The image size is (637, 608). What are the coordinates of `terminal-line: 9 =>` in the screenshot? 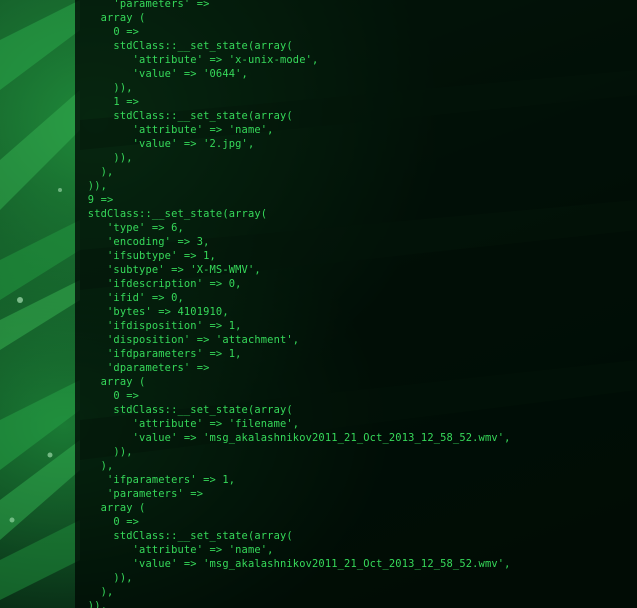 It's located at (94, 200).